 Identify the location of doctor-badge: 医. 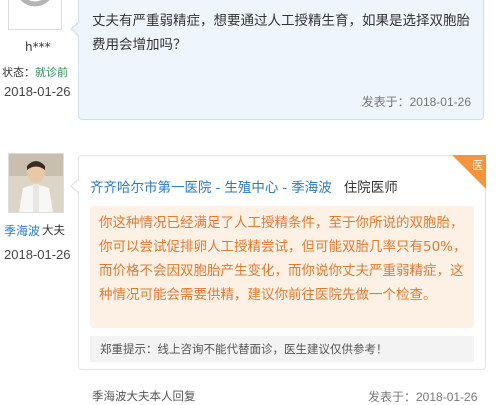
(469, 172).